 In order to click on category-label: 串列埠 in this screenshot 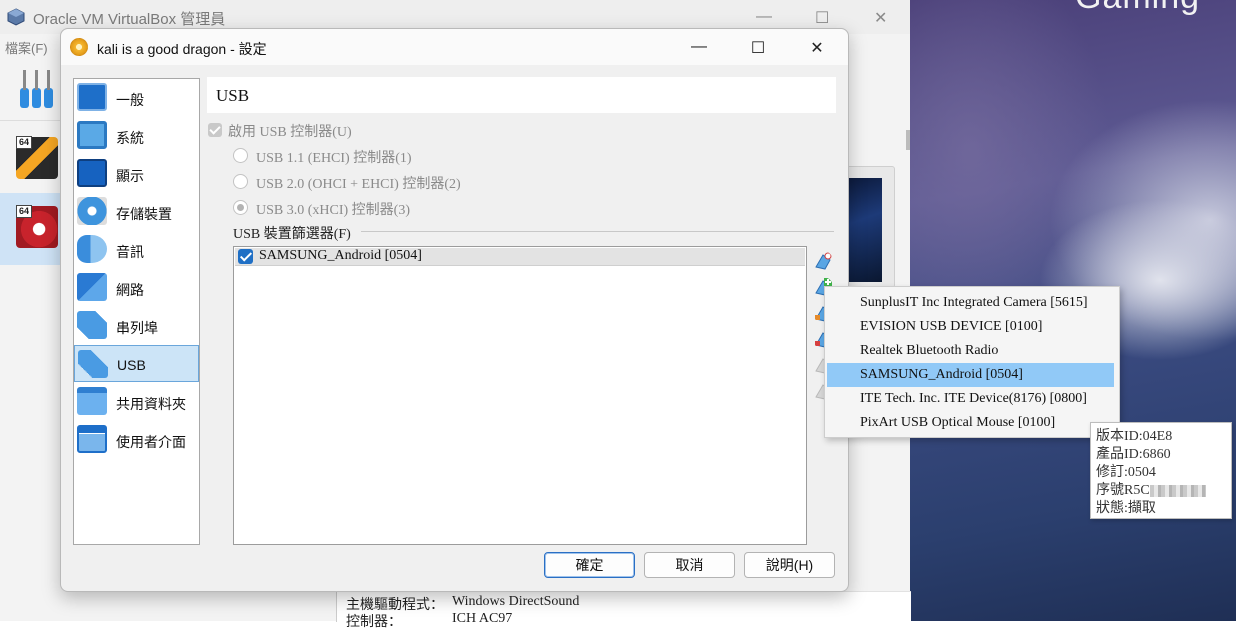, I will do `click(137, 328)`.